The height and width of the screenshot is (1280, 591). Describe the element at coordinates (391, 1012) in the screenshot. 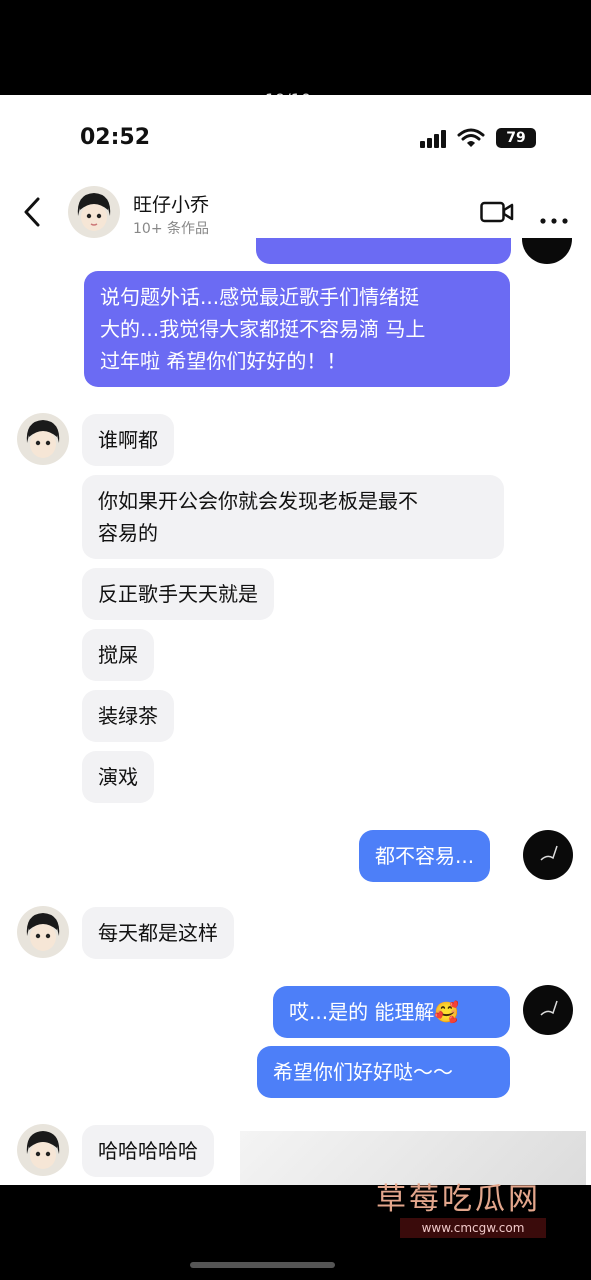

I see `message-bubble-outgoing: 哎...是的 能理解🥰` at that location.